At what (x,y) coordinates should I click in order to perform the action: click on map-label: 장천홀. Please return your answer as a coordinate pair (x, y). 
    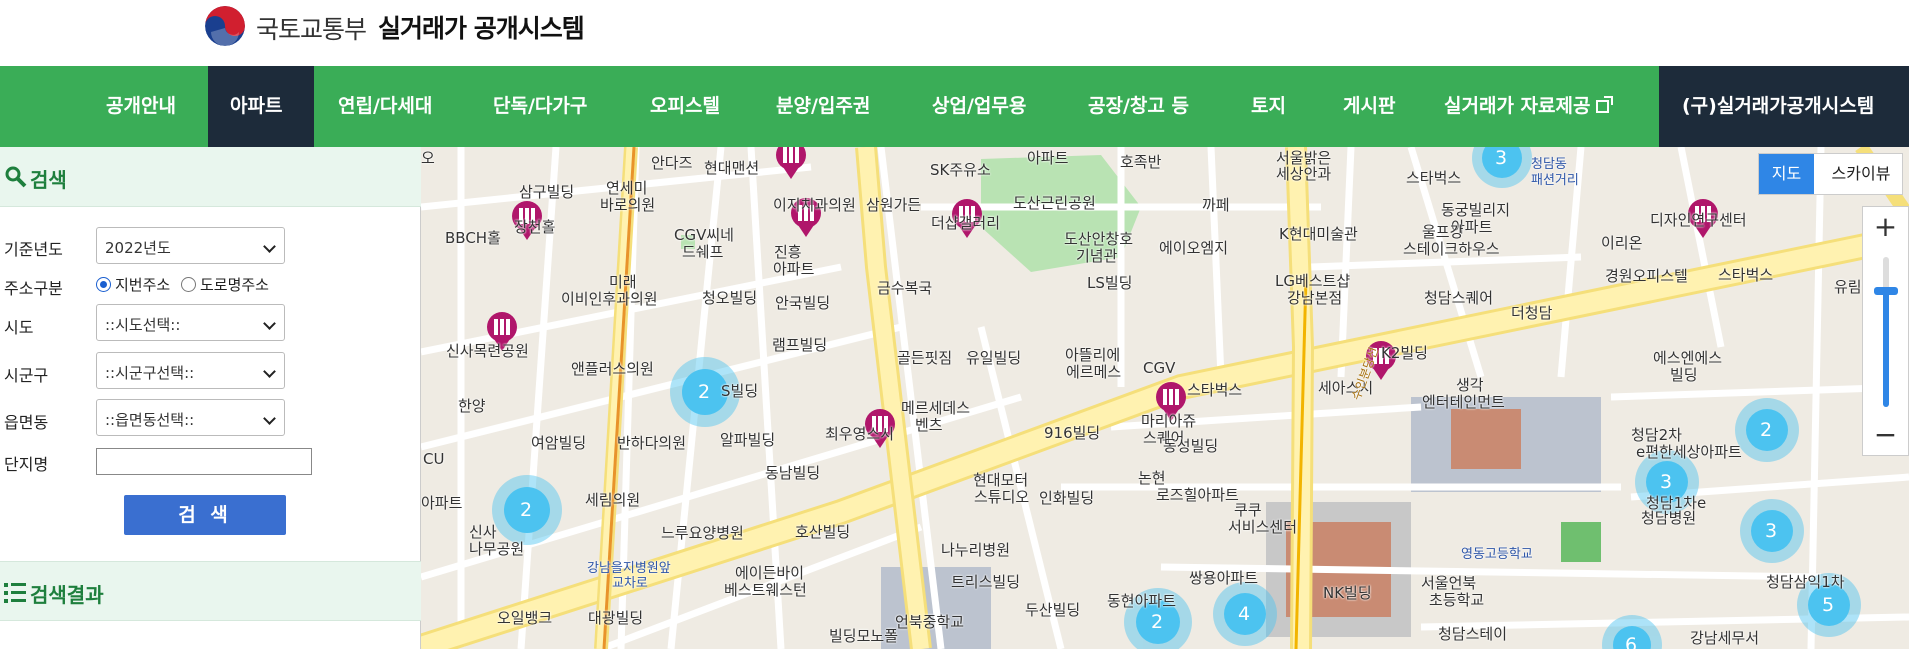
    Looking at the image, I should click on (535, 227).